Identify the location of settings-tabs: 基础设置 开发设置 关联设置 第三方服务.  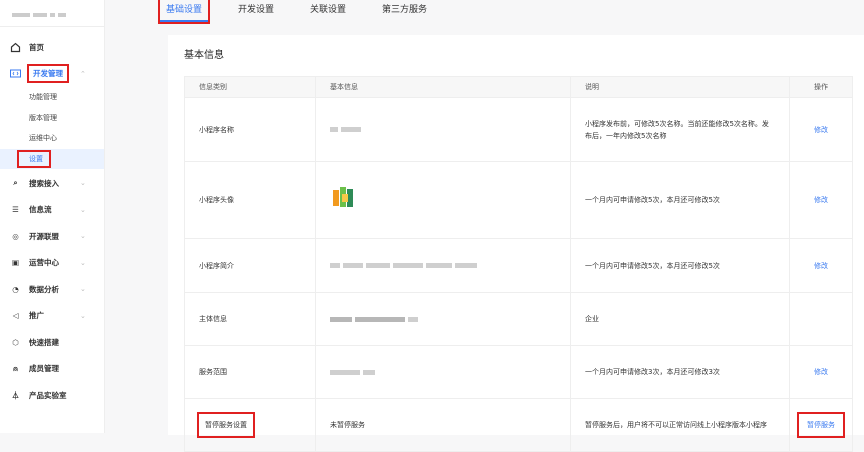
(307, 12).